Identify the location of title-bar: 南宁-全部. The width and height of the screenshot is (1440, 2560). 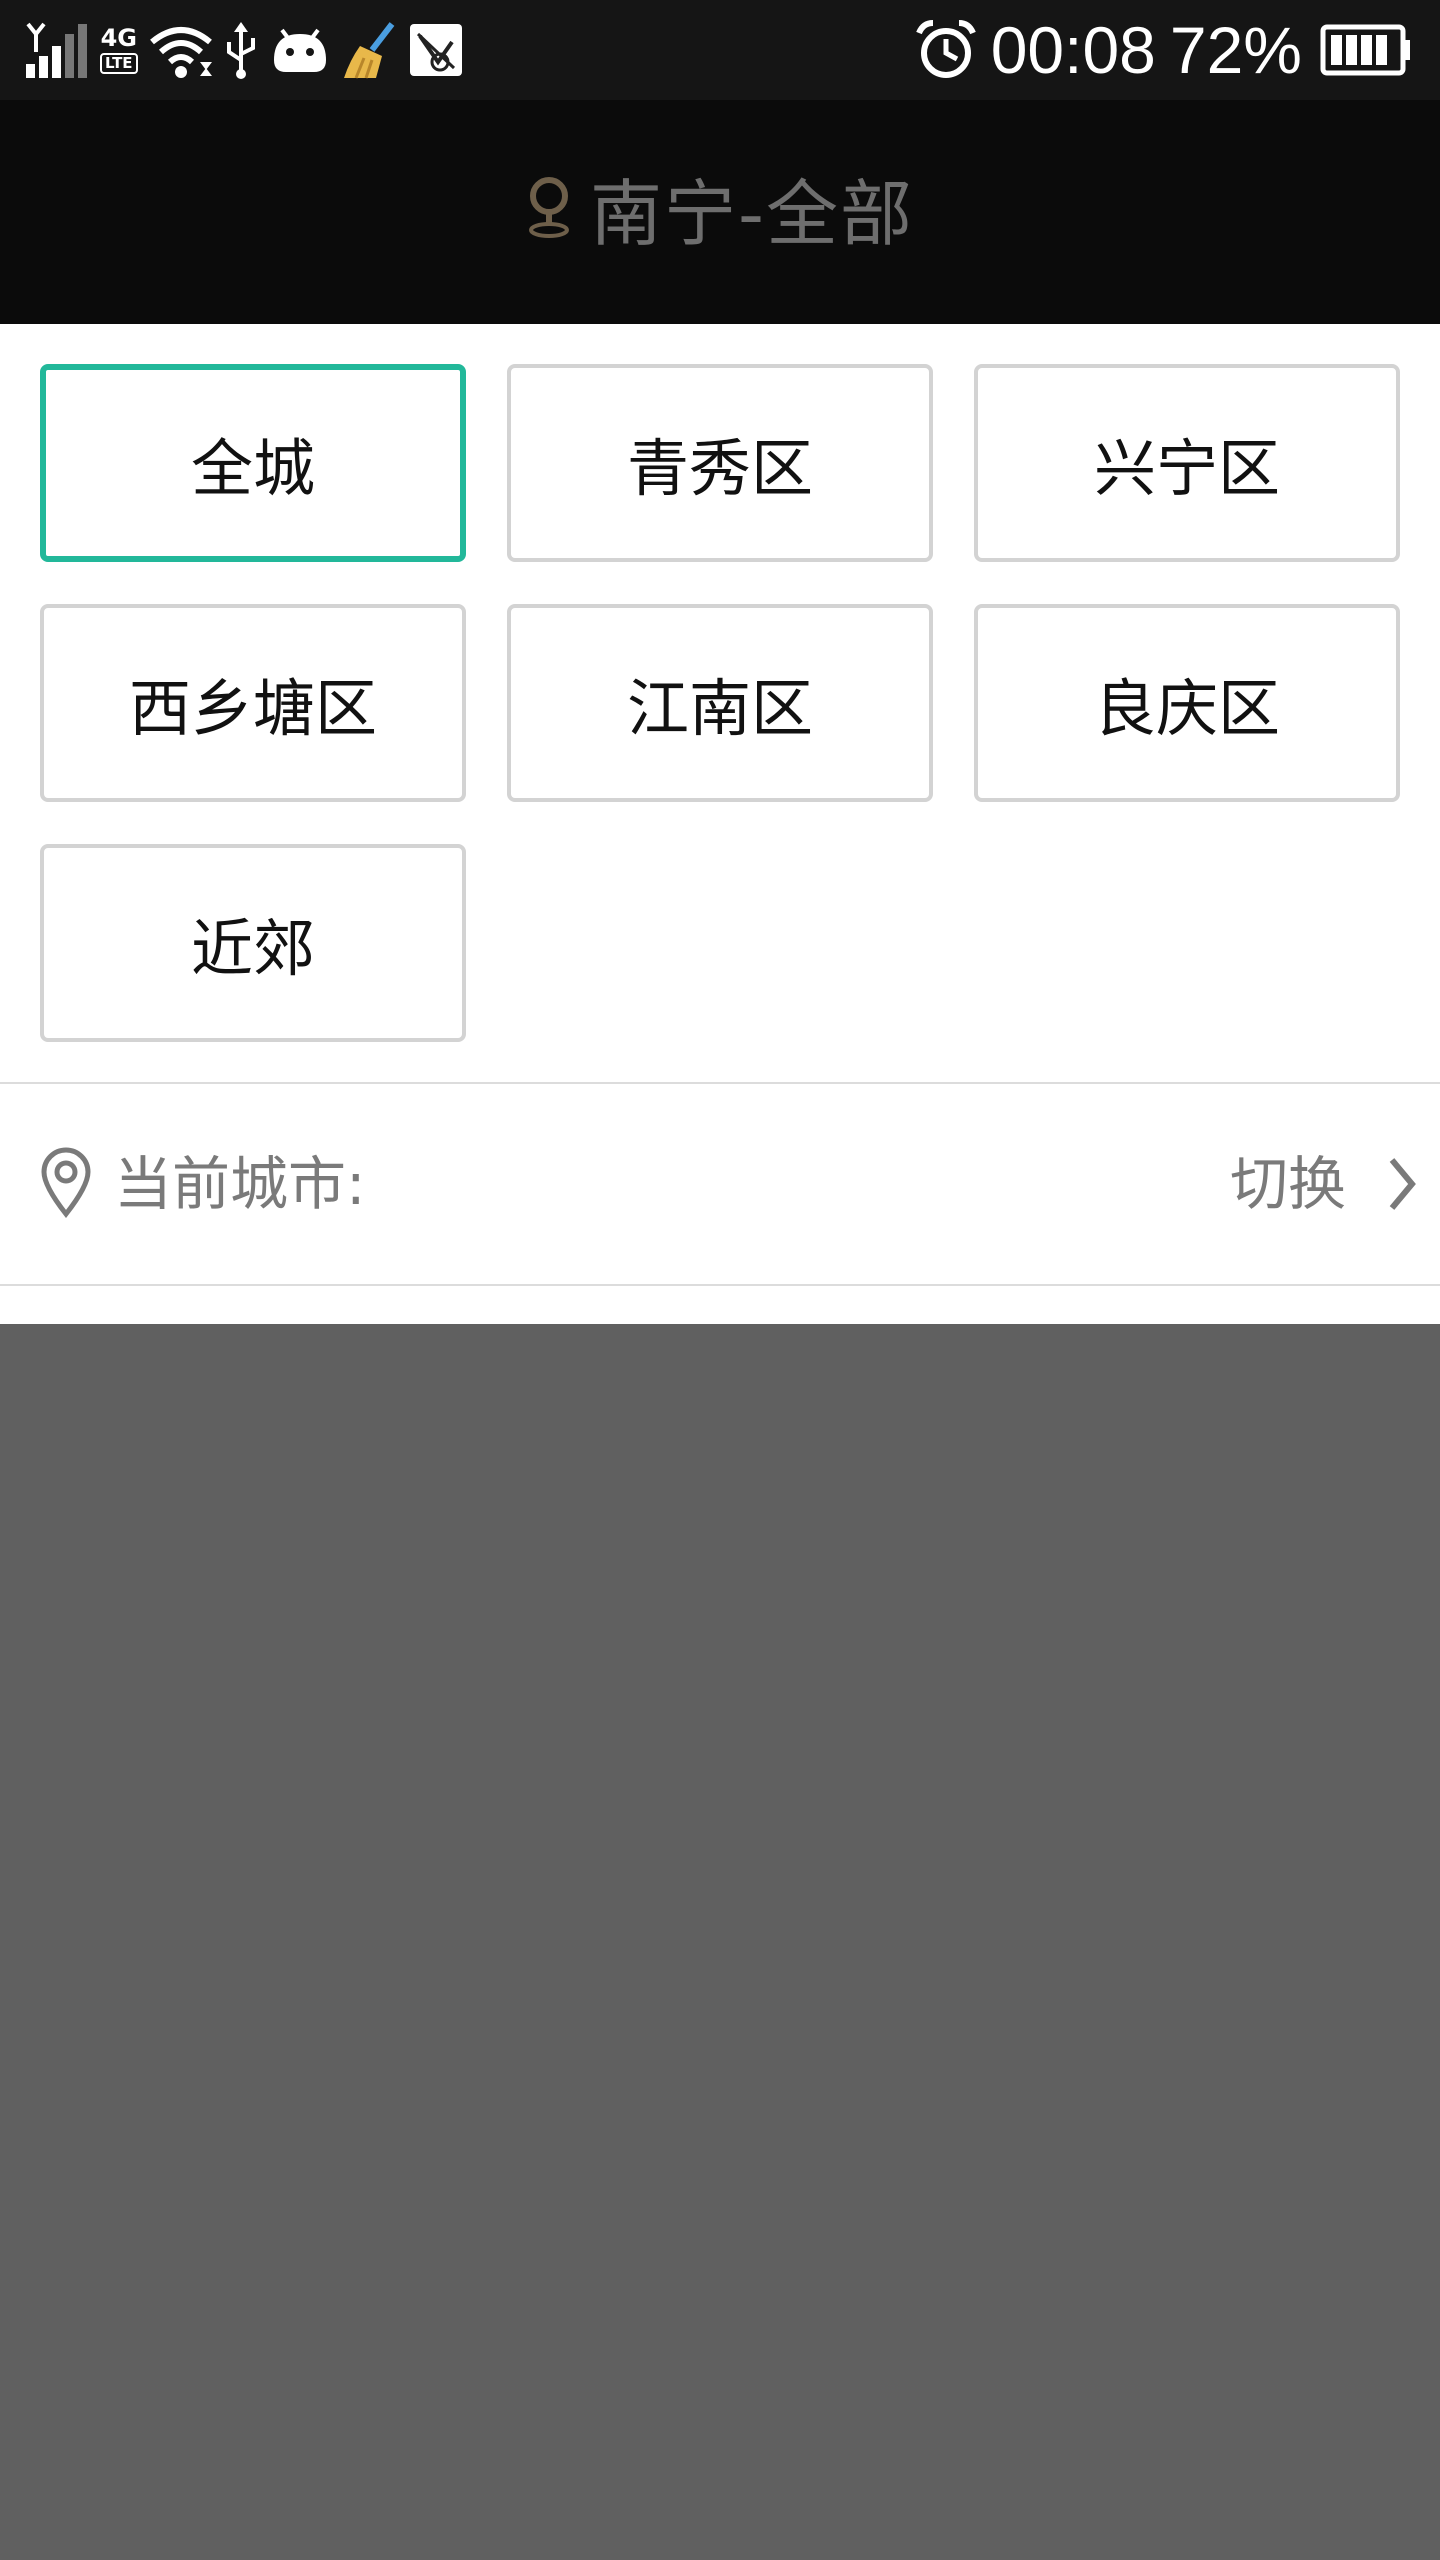
(720, 212).